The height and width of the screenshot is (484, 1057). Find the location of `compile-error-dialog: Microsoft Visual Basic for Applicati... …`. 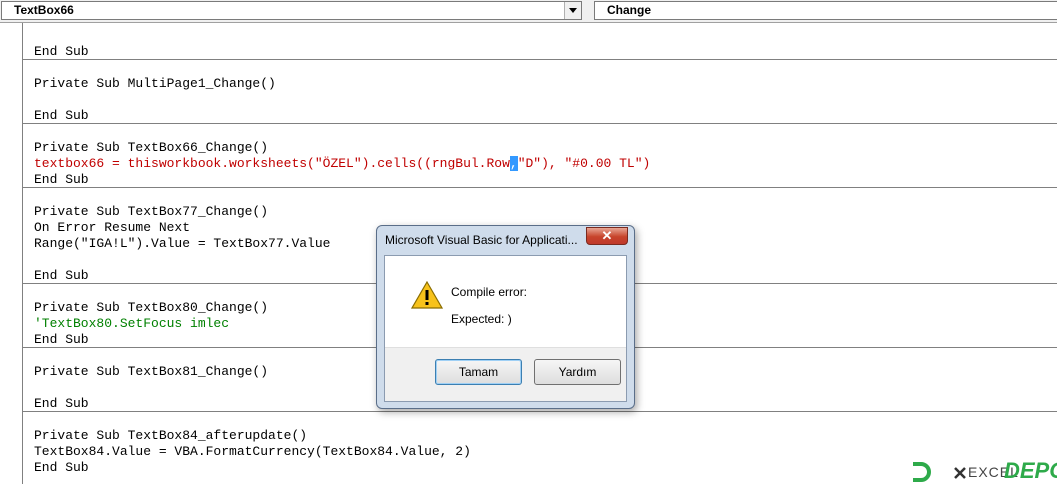

compile-error-dialog: Microsoft Visual Basic for Applicati... … is located at coordinates (505, 317).